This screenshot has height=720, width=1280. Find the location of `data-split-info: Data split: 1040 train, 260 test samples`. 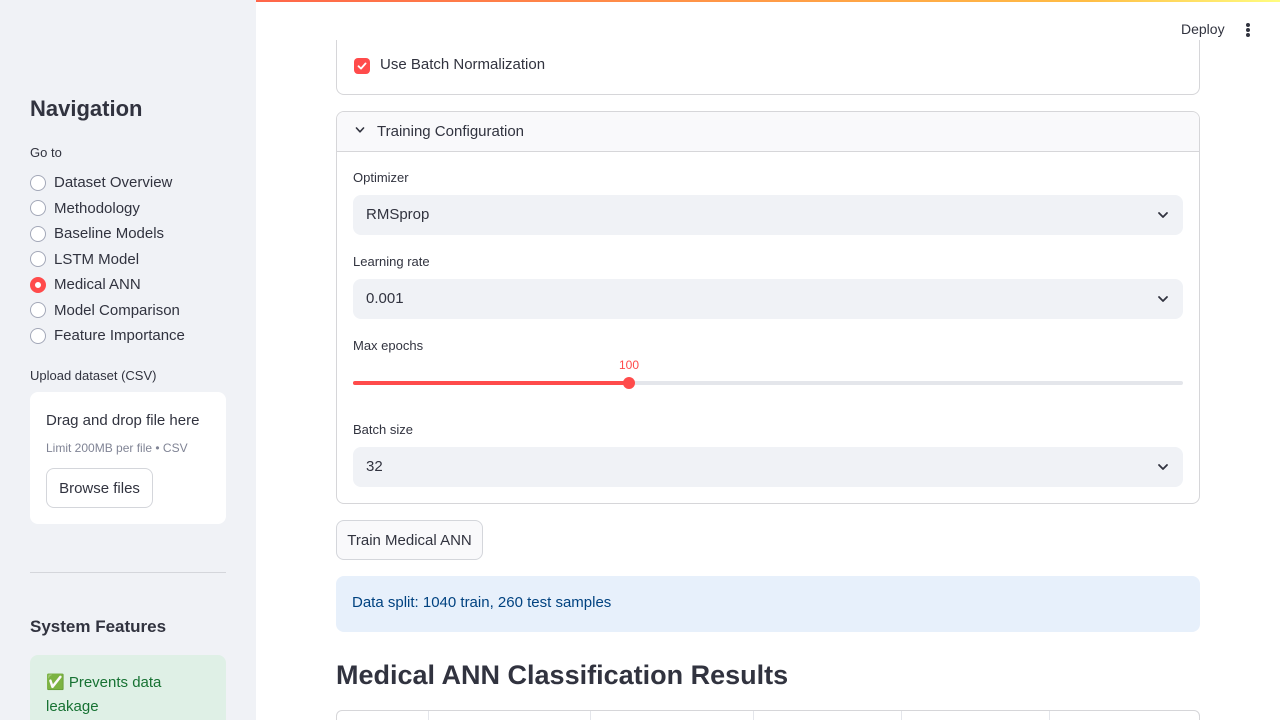

data-split-info: Data split: 1040 train, 260 test samples is located at coordinates (482, 602).